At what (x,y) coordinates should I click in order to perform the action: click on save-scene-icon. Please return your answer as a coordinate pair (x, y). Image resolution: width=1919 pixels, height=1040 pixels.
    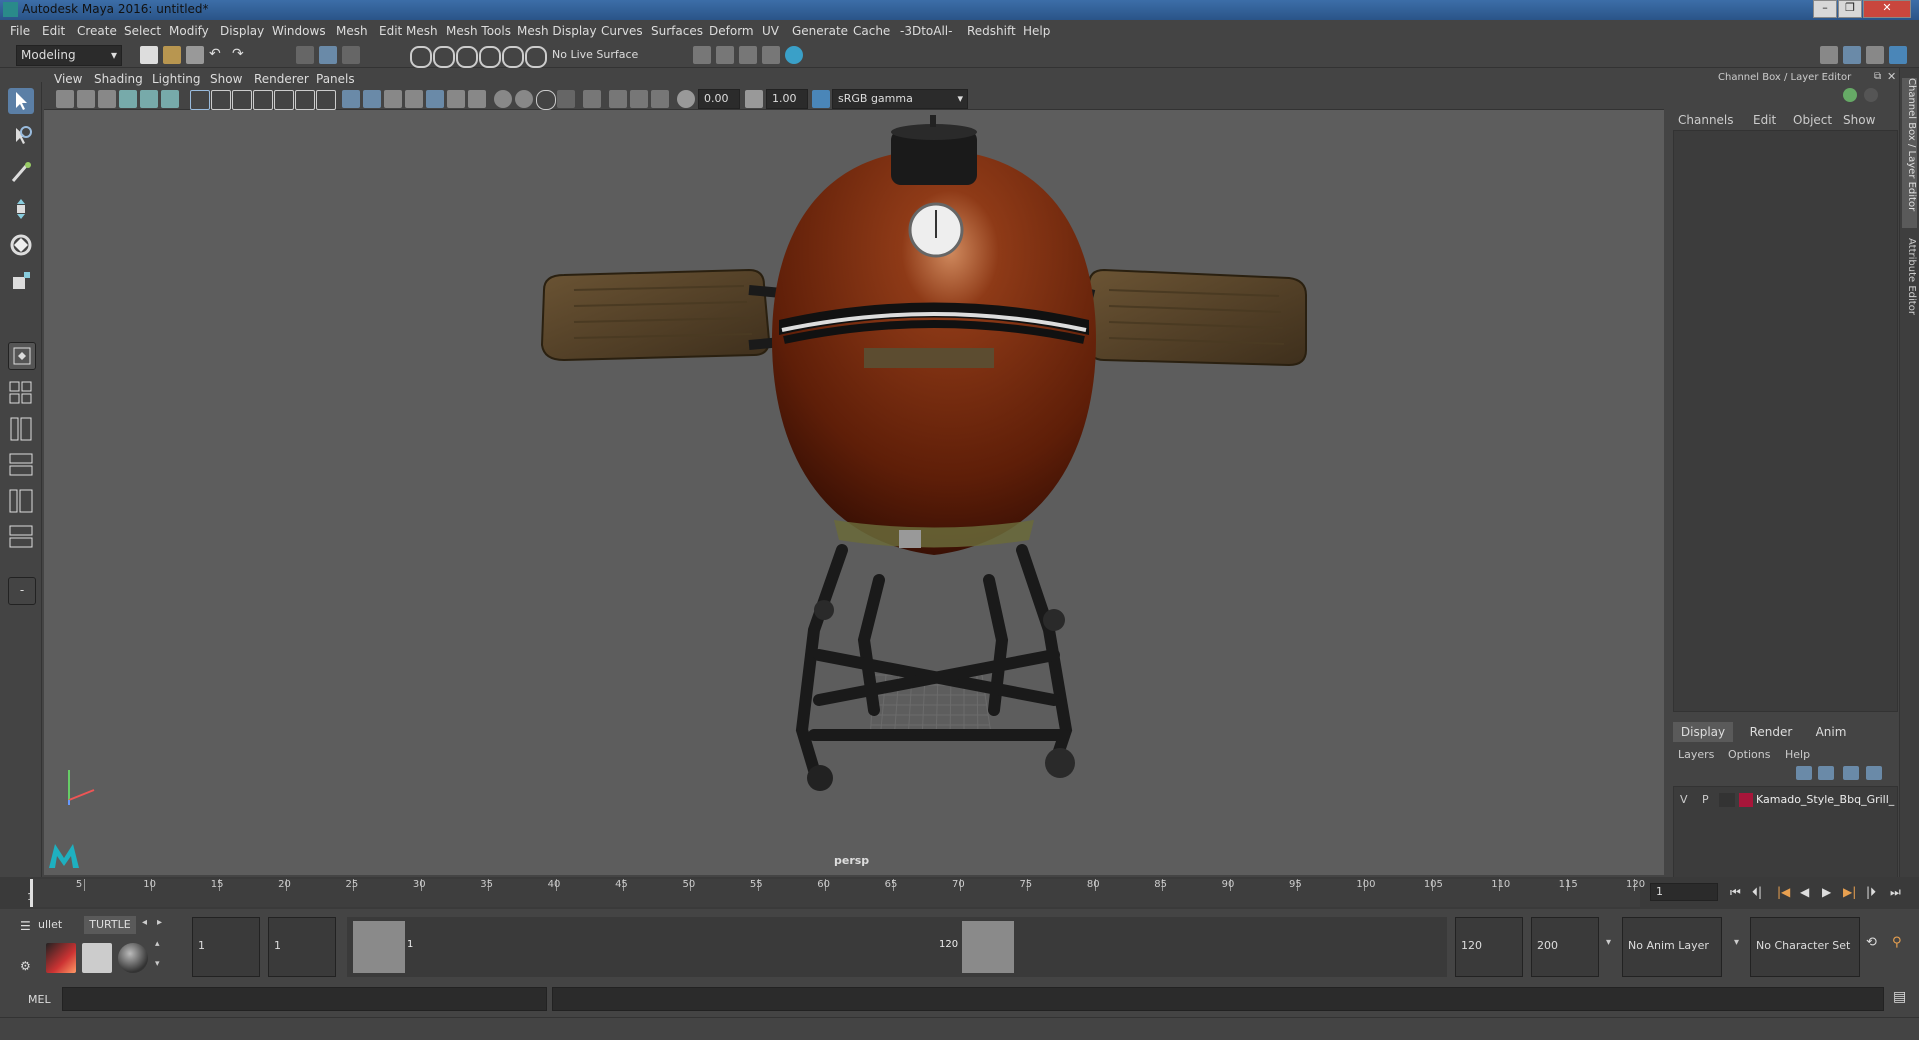
    Looking at the image, I should click on (195, 55).